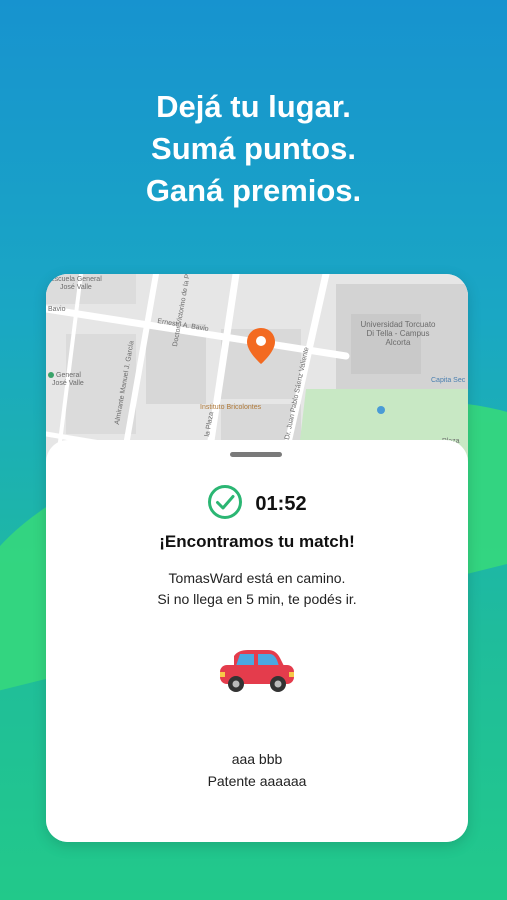  Describe the element at coordinates (68, 375) in the screenshot. I see `map-label-school-left: General` at that location.